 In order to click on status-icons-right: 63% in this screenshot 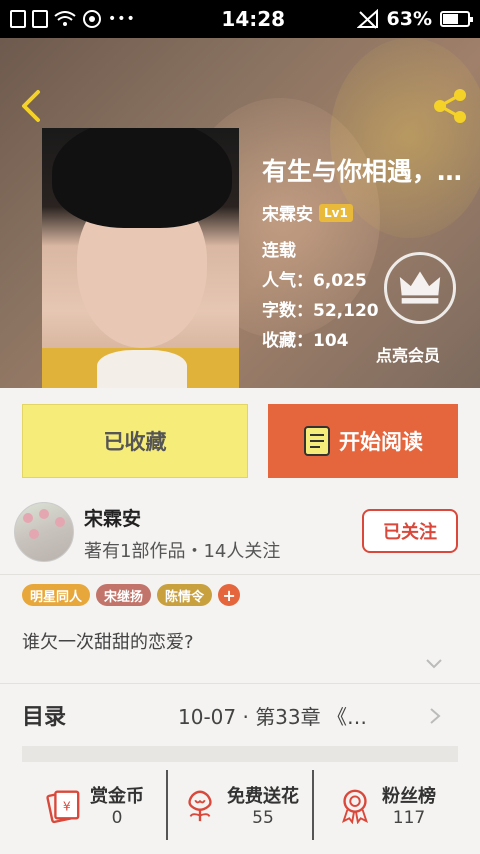, I will do `click(414, 19)`.